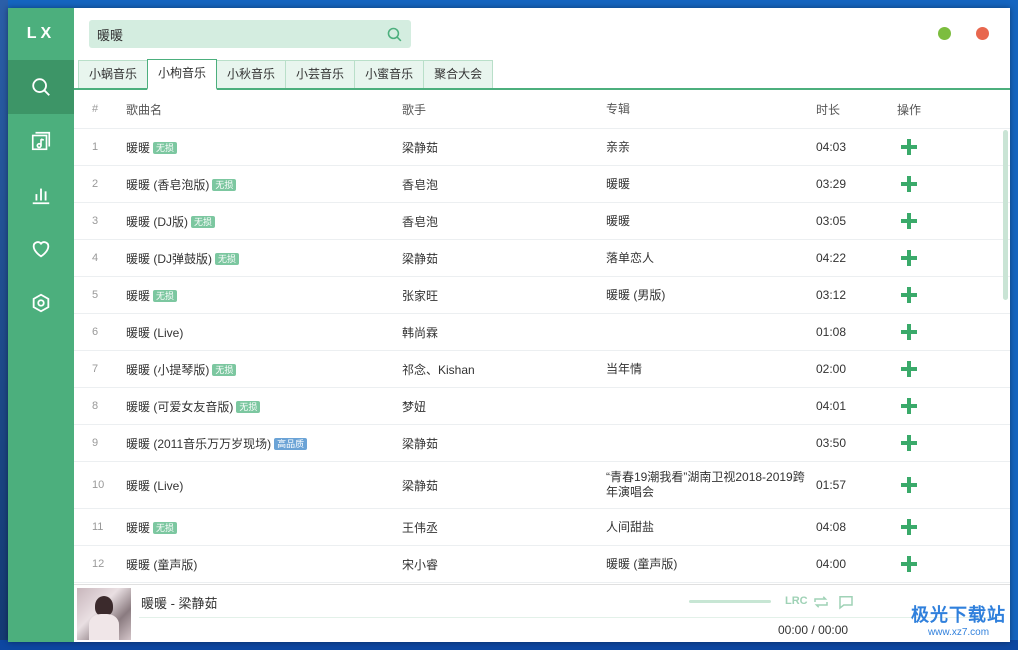 The image size is (1018, 650). Describe the element at coordinates (706, 147) in the screenshot. I see `row-album: 亲亲` at that location.